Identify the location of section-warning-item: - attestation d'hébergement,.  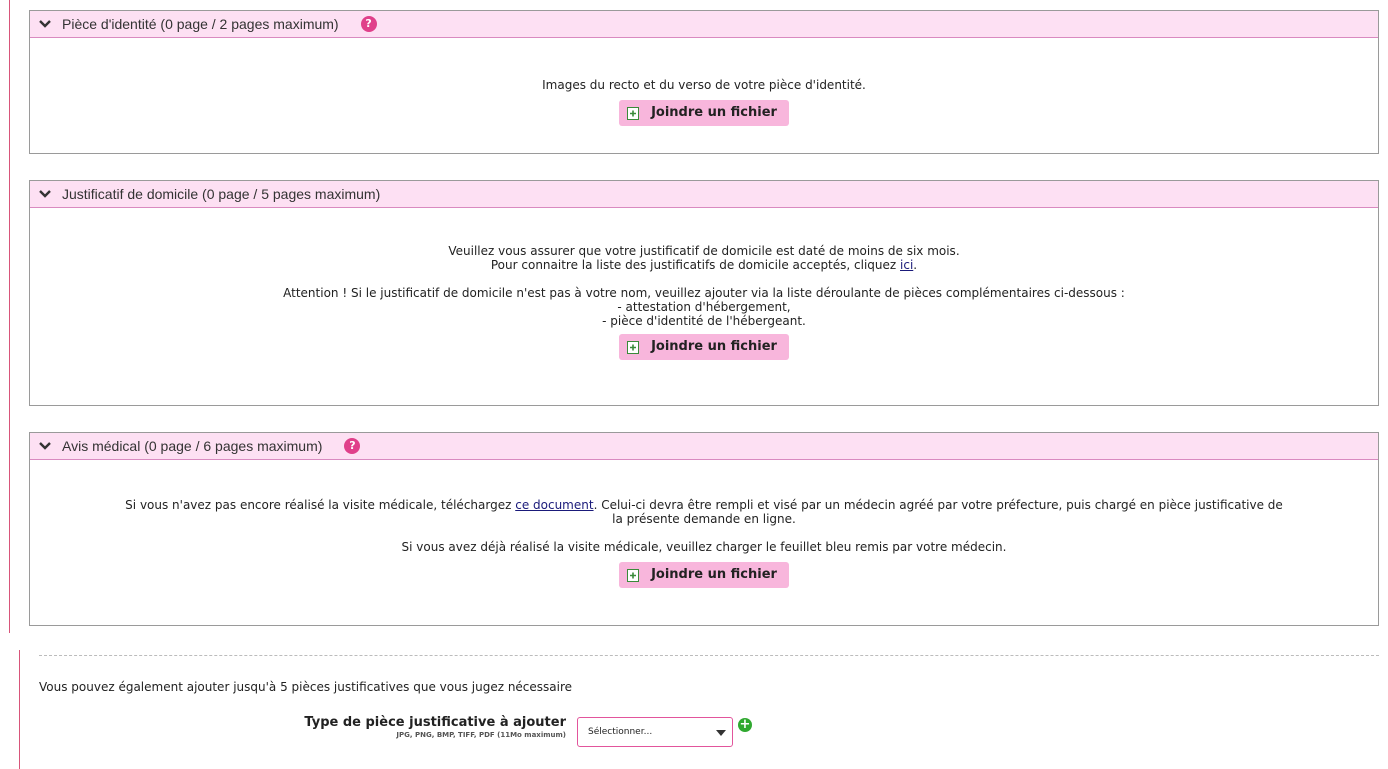
(704, 307).